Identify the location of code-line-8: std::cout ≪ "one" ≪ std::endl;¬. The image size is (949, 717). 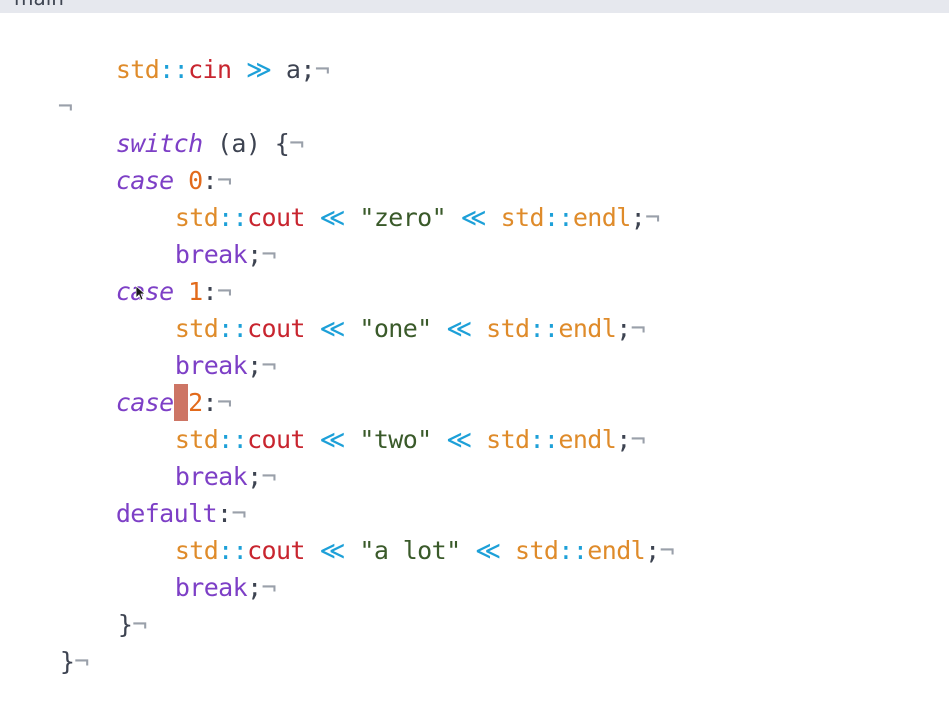
(381, 308).